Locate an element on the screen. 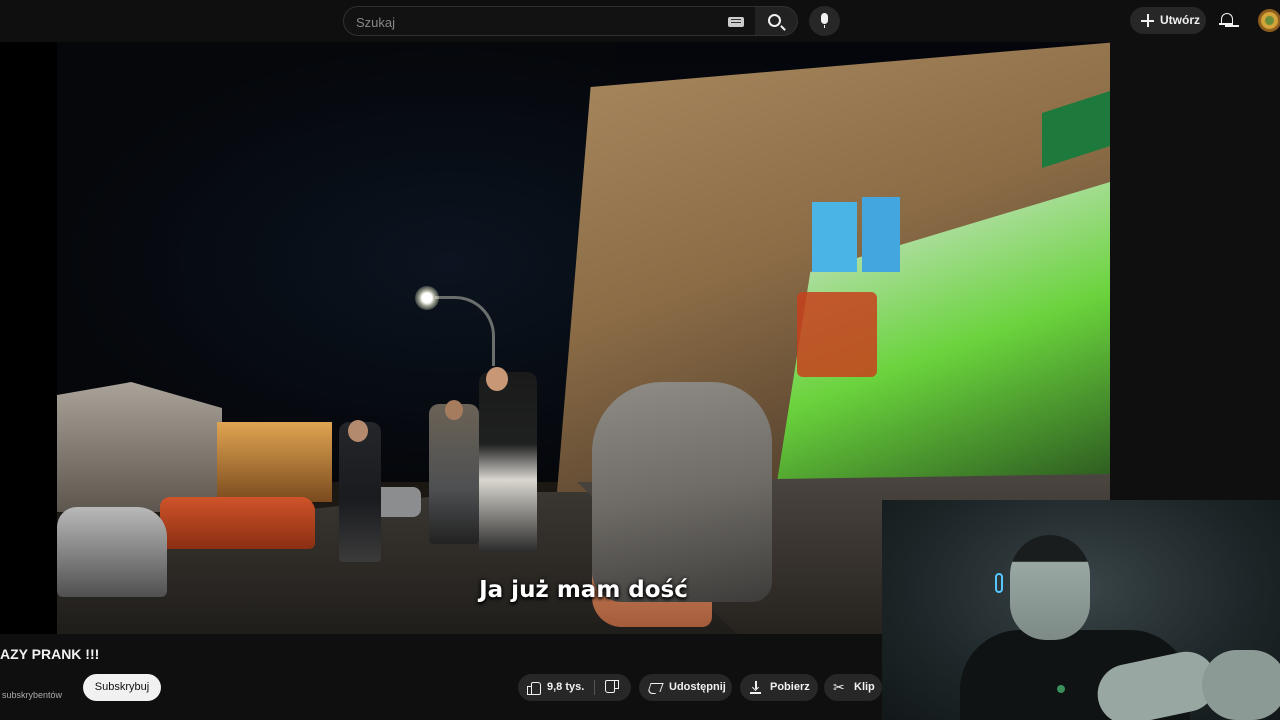  burger-poster is located at coordinates (837, 334).